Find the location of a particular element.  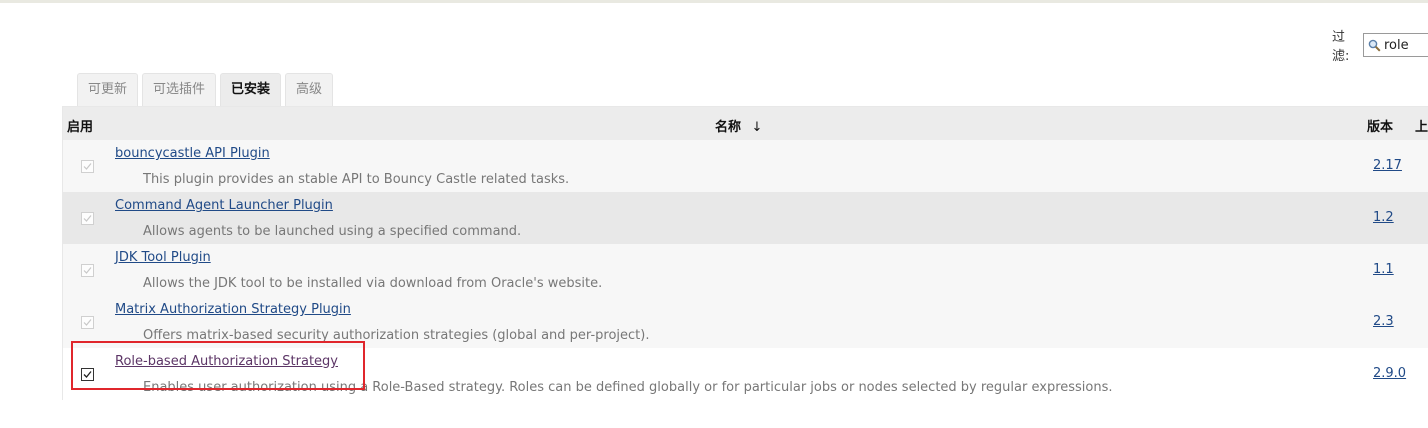

filter-bar: 过滤: is located at coordinates (1380, 47).